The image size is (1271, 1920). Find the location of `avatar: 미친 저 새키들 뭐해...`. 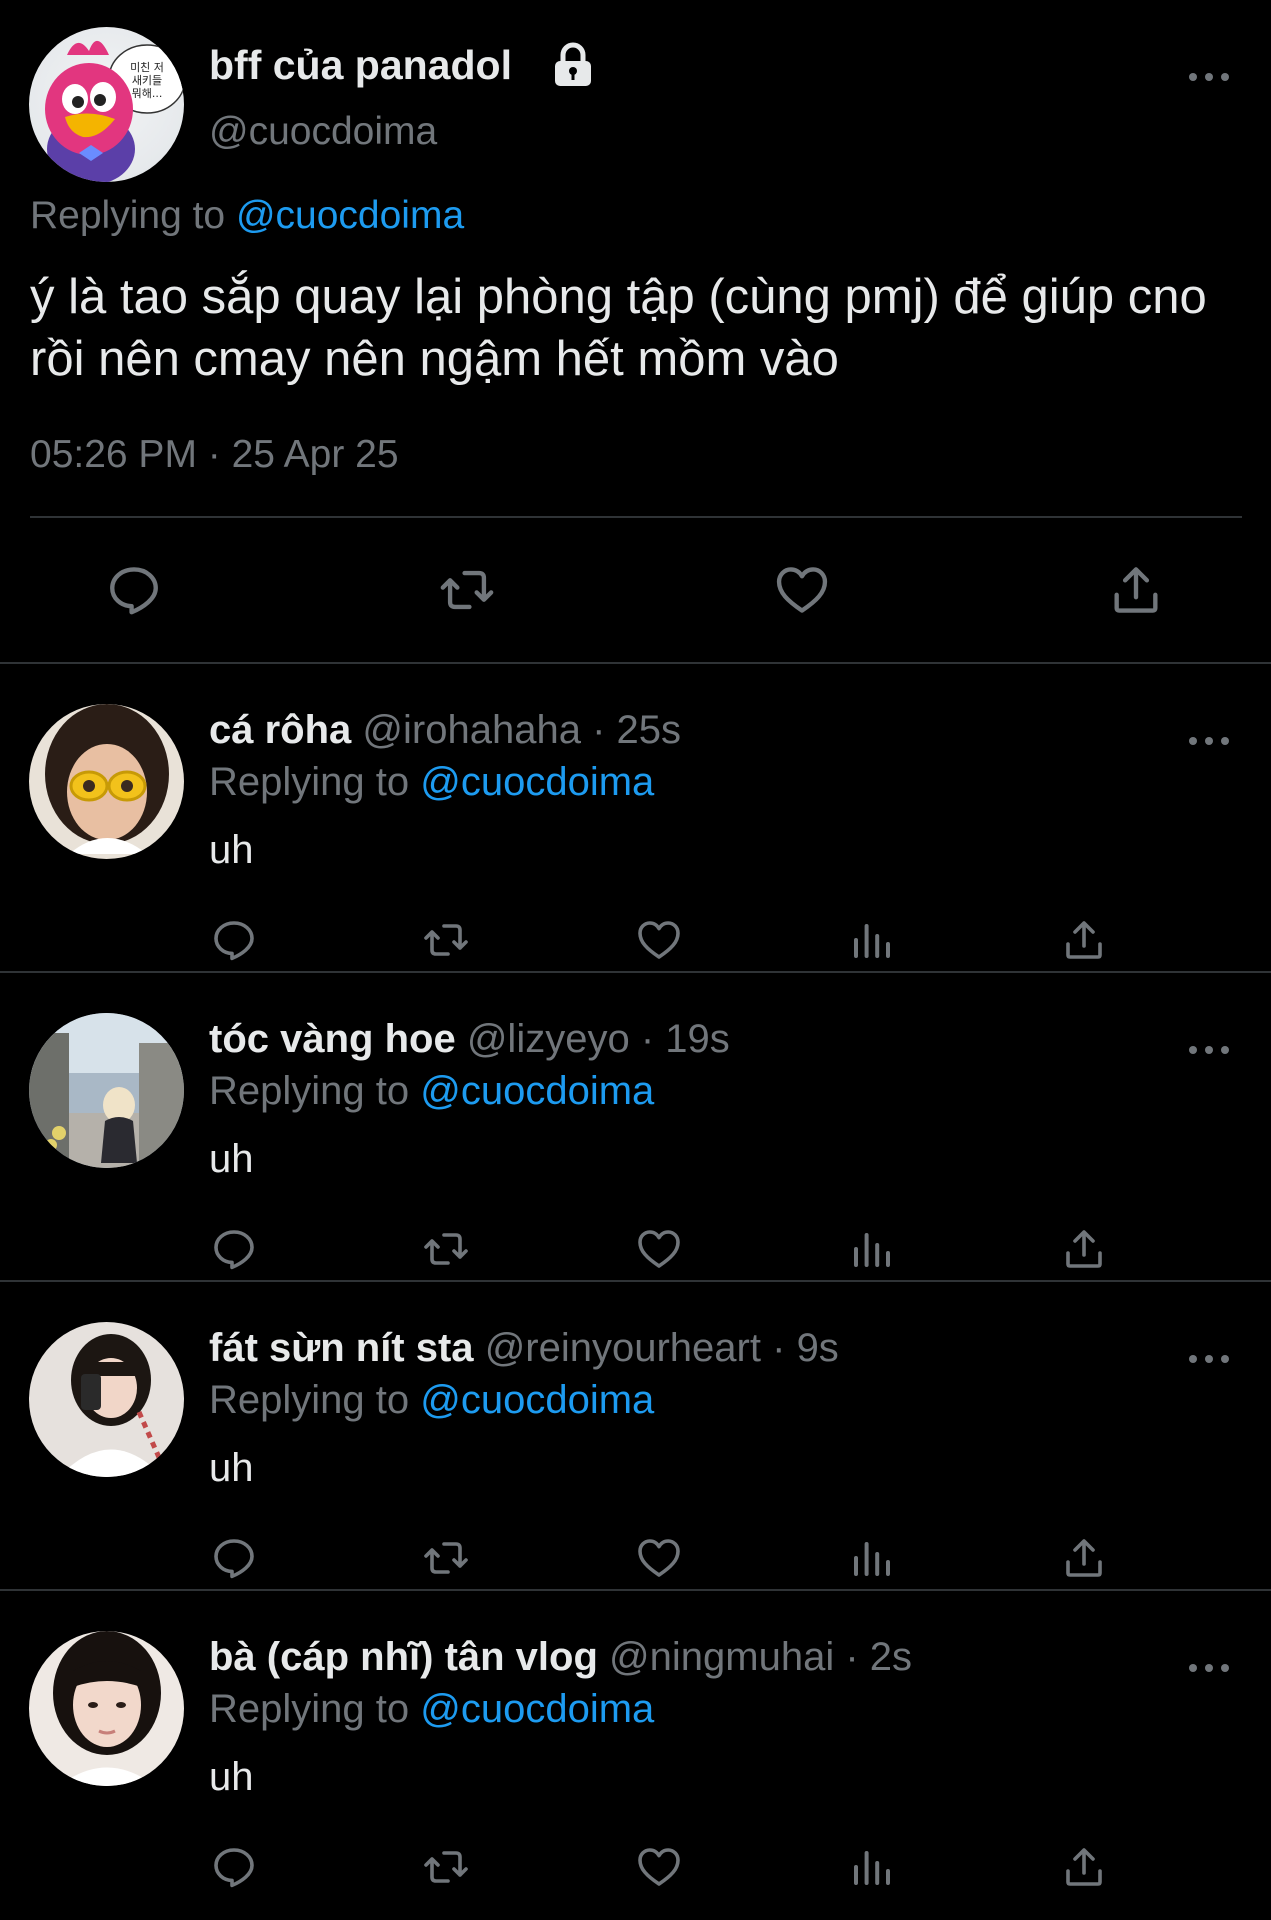

avatar: 미친 저 새키들 뭐해... is located at coordinates (106, 104).